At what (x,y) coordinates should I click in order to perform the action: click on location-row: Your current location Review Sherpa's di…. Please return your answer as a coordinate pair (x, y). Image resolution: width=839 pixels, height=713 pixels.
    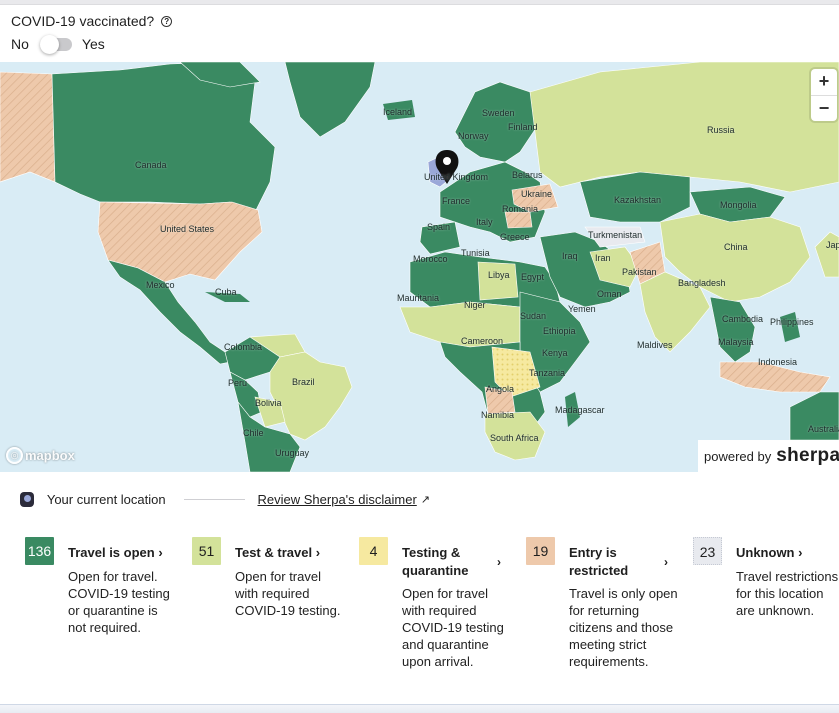
    Looking at the image, I should click on (225, 499).